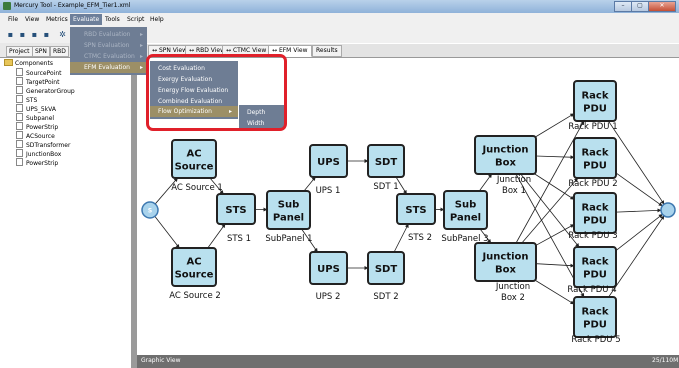 Image resolution: width=679 pixels, height=368 pixels. Describe the element at coordinates (408, 361) in the screenshot. I see `status-bar: Graphic View 25/110M` at that location.